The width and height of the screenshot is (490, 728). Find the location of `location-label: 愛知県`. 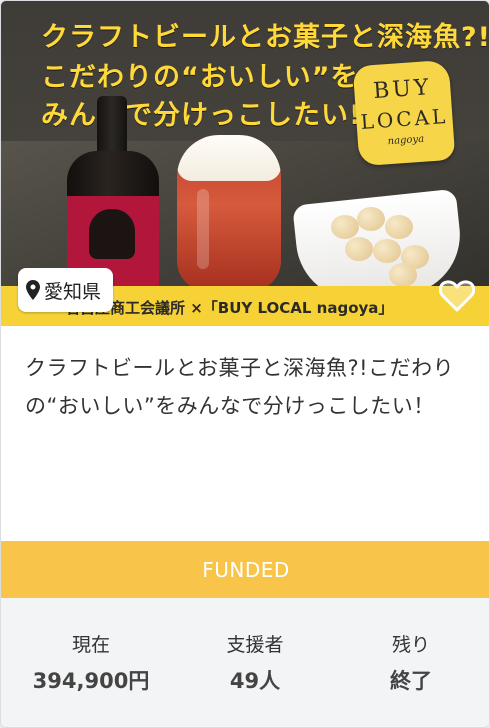

location-label: 愛知県 is located at coordinates (73, 291).